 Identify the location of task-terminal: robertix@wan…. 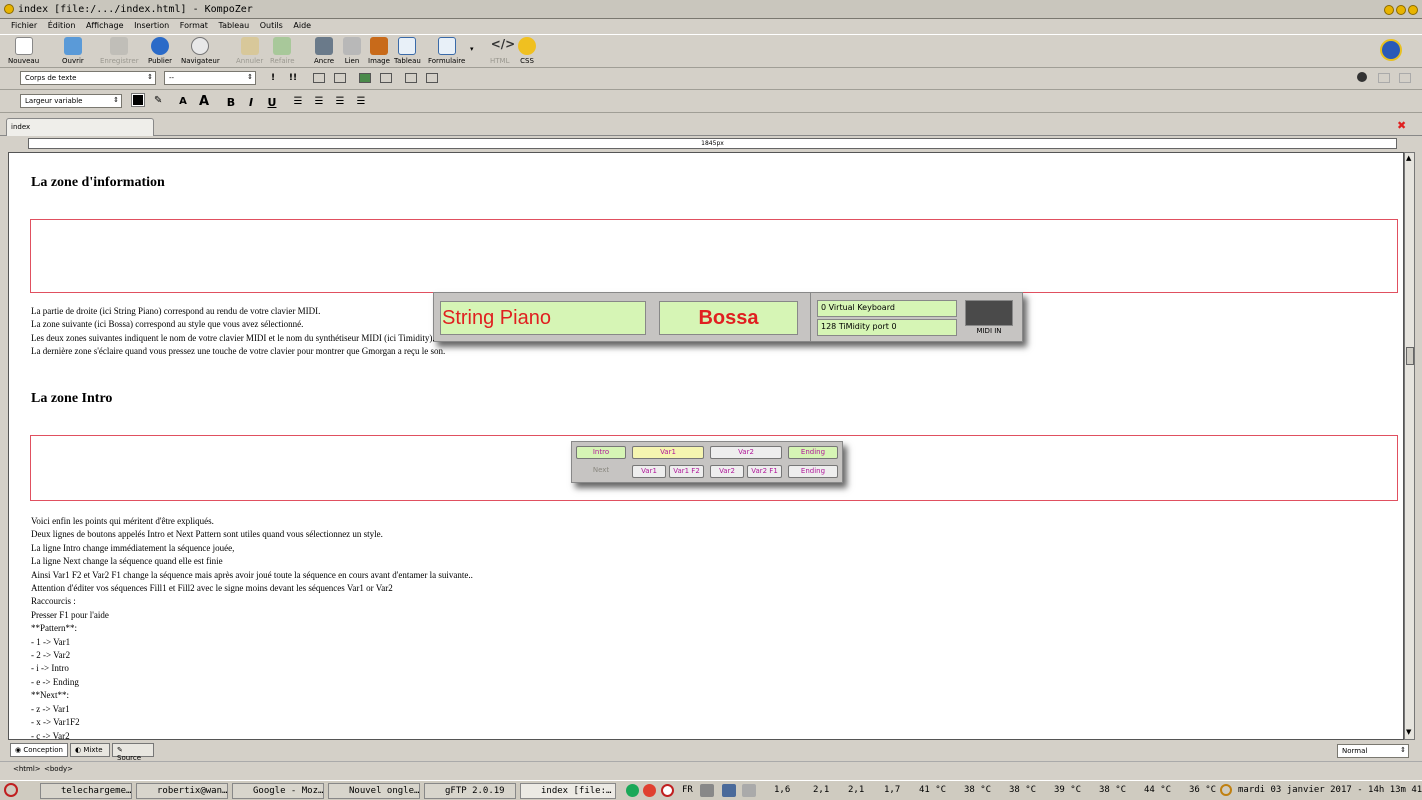
(182, 791).